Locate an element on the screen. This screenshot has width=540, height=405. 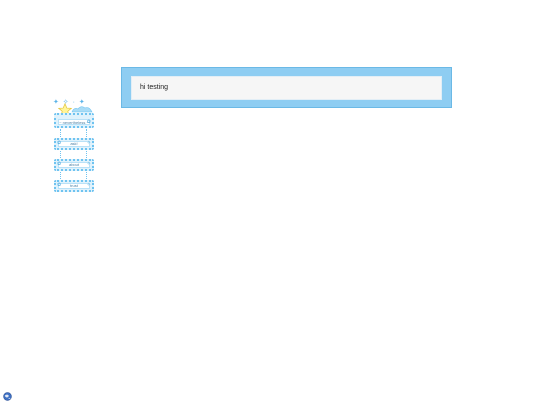
post-body: hi testing is located at coordinates (286, 88).